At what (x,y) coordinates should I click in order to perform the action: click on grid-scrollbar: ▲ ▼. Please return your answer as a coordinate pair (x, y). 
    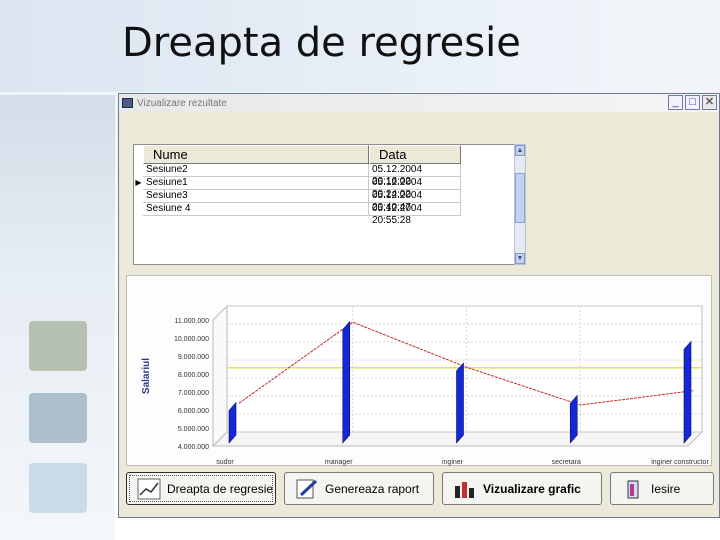
    Looking at the image, I should click on (520, 204).